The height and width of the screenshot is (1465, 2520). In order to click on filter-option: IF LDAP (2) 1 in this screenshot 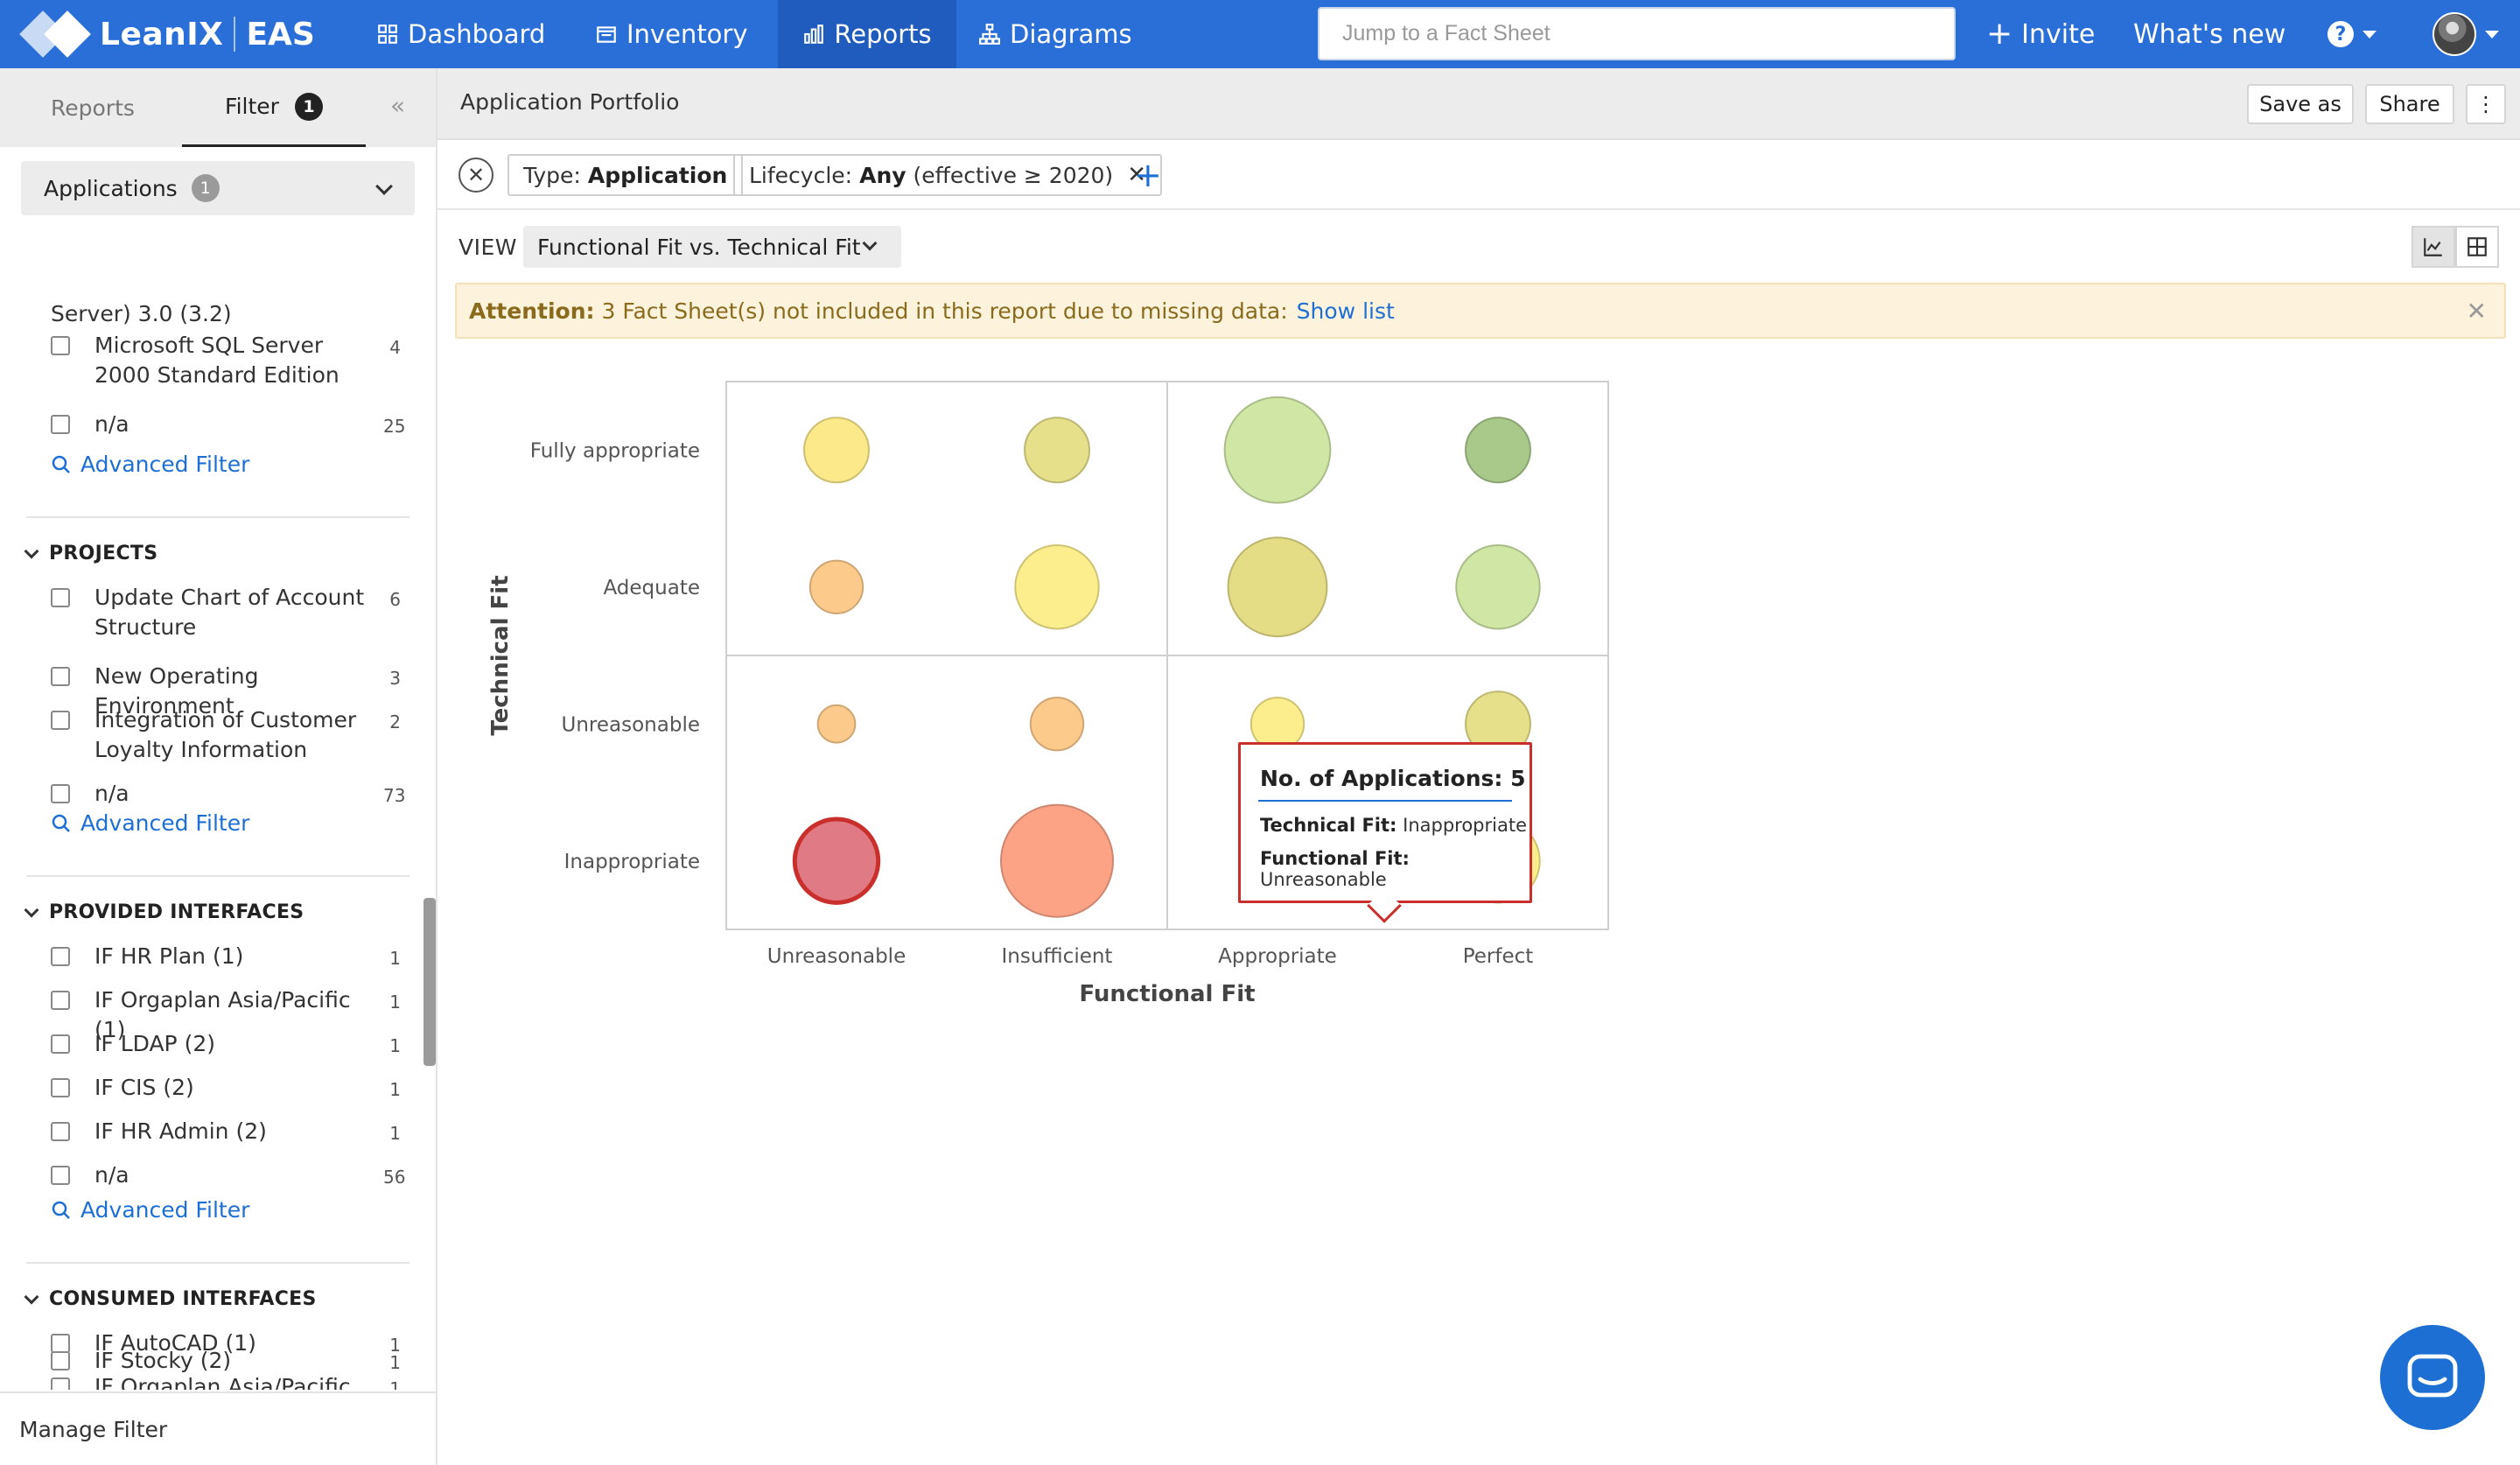, I will do `click(226, 1045)`.